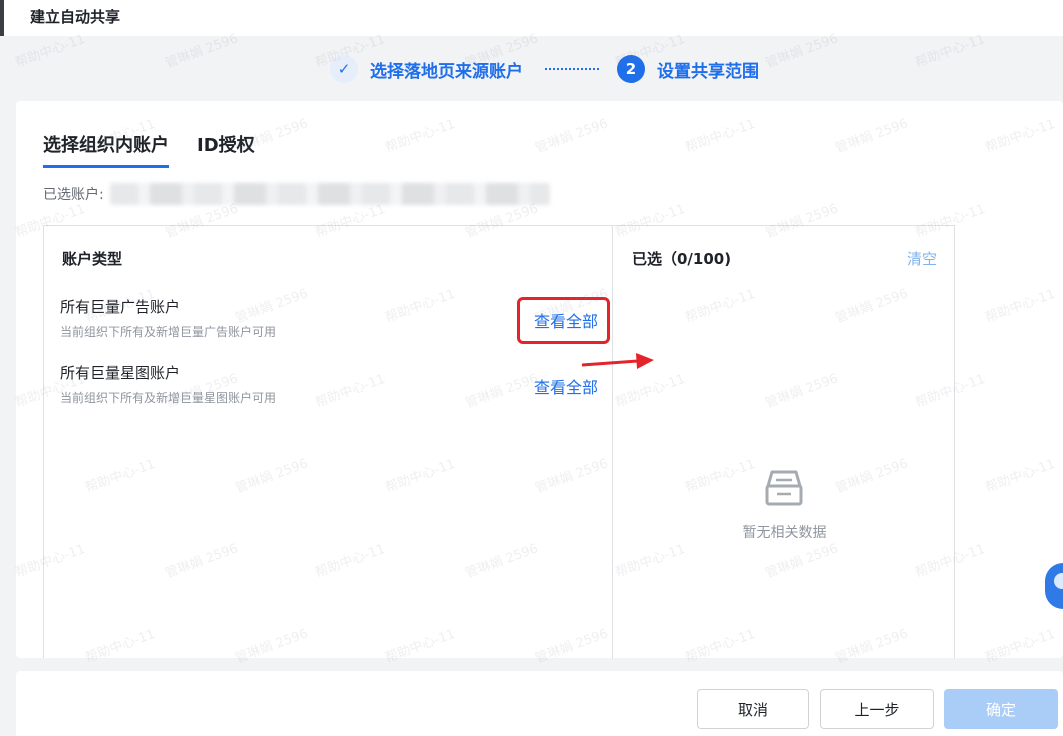 This screenshot has width=1063, height=736. Describe the element at coordinates (572, 69) in the screenshot. I see `step-connector` at that location.